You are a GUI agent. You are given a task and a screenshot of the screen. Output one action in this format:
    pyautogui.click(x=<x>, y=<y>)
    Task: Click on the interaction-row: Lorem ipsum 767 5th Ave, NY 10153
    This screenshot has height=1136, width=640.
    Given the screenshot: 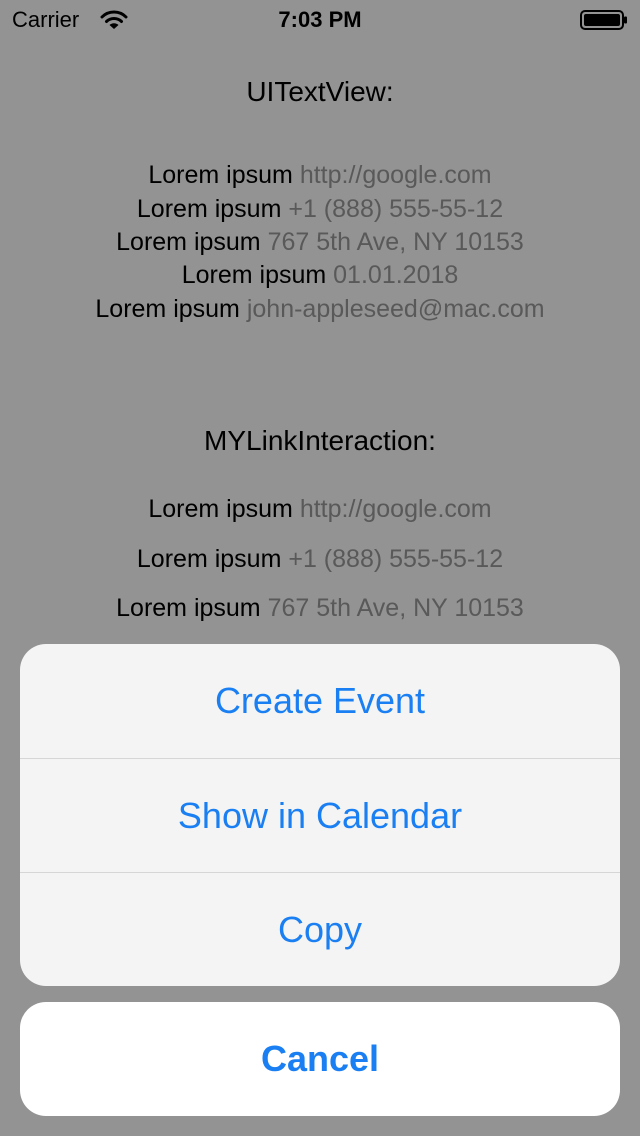 What is the action you would take?
    pyautogui.click(x=320, y=608)
    